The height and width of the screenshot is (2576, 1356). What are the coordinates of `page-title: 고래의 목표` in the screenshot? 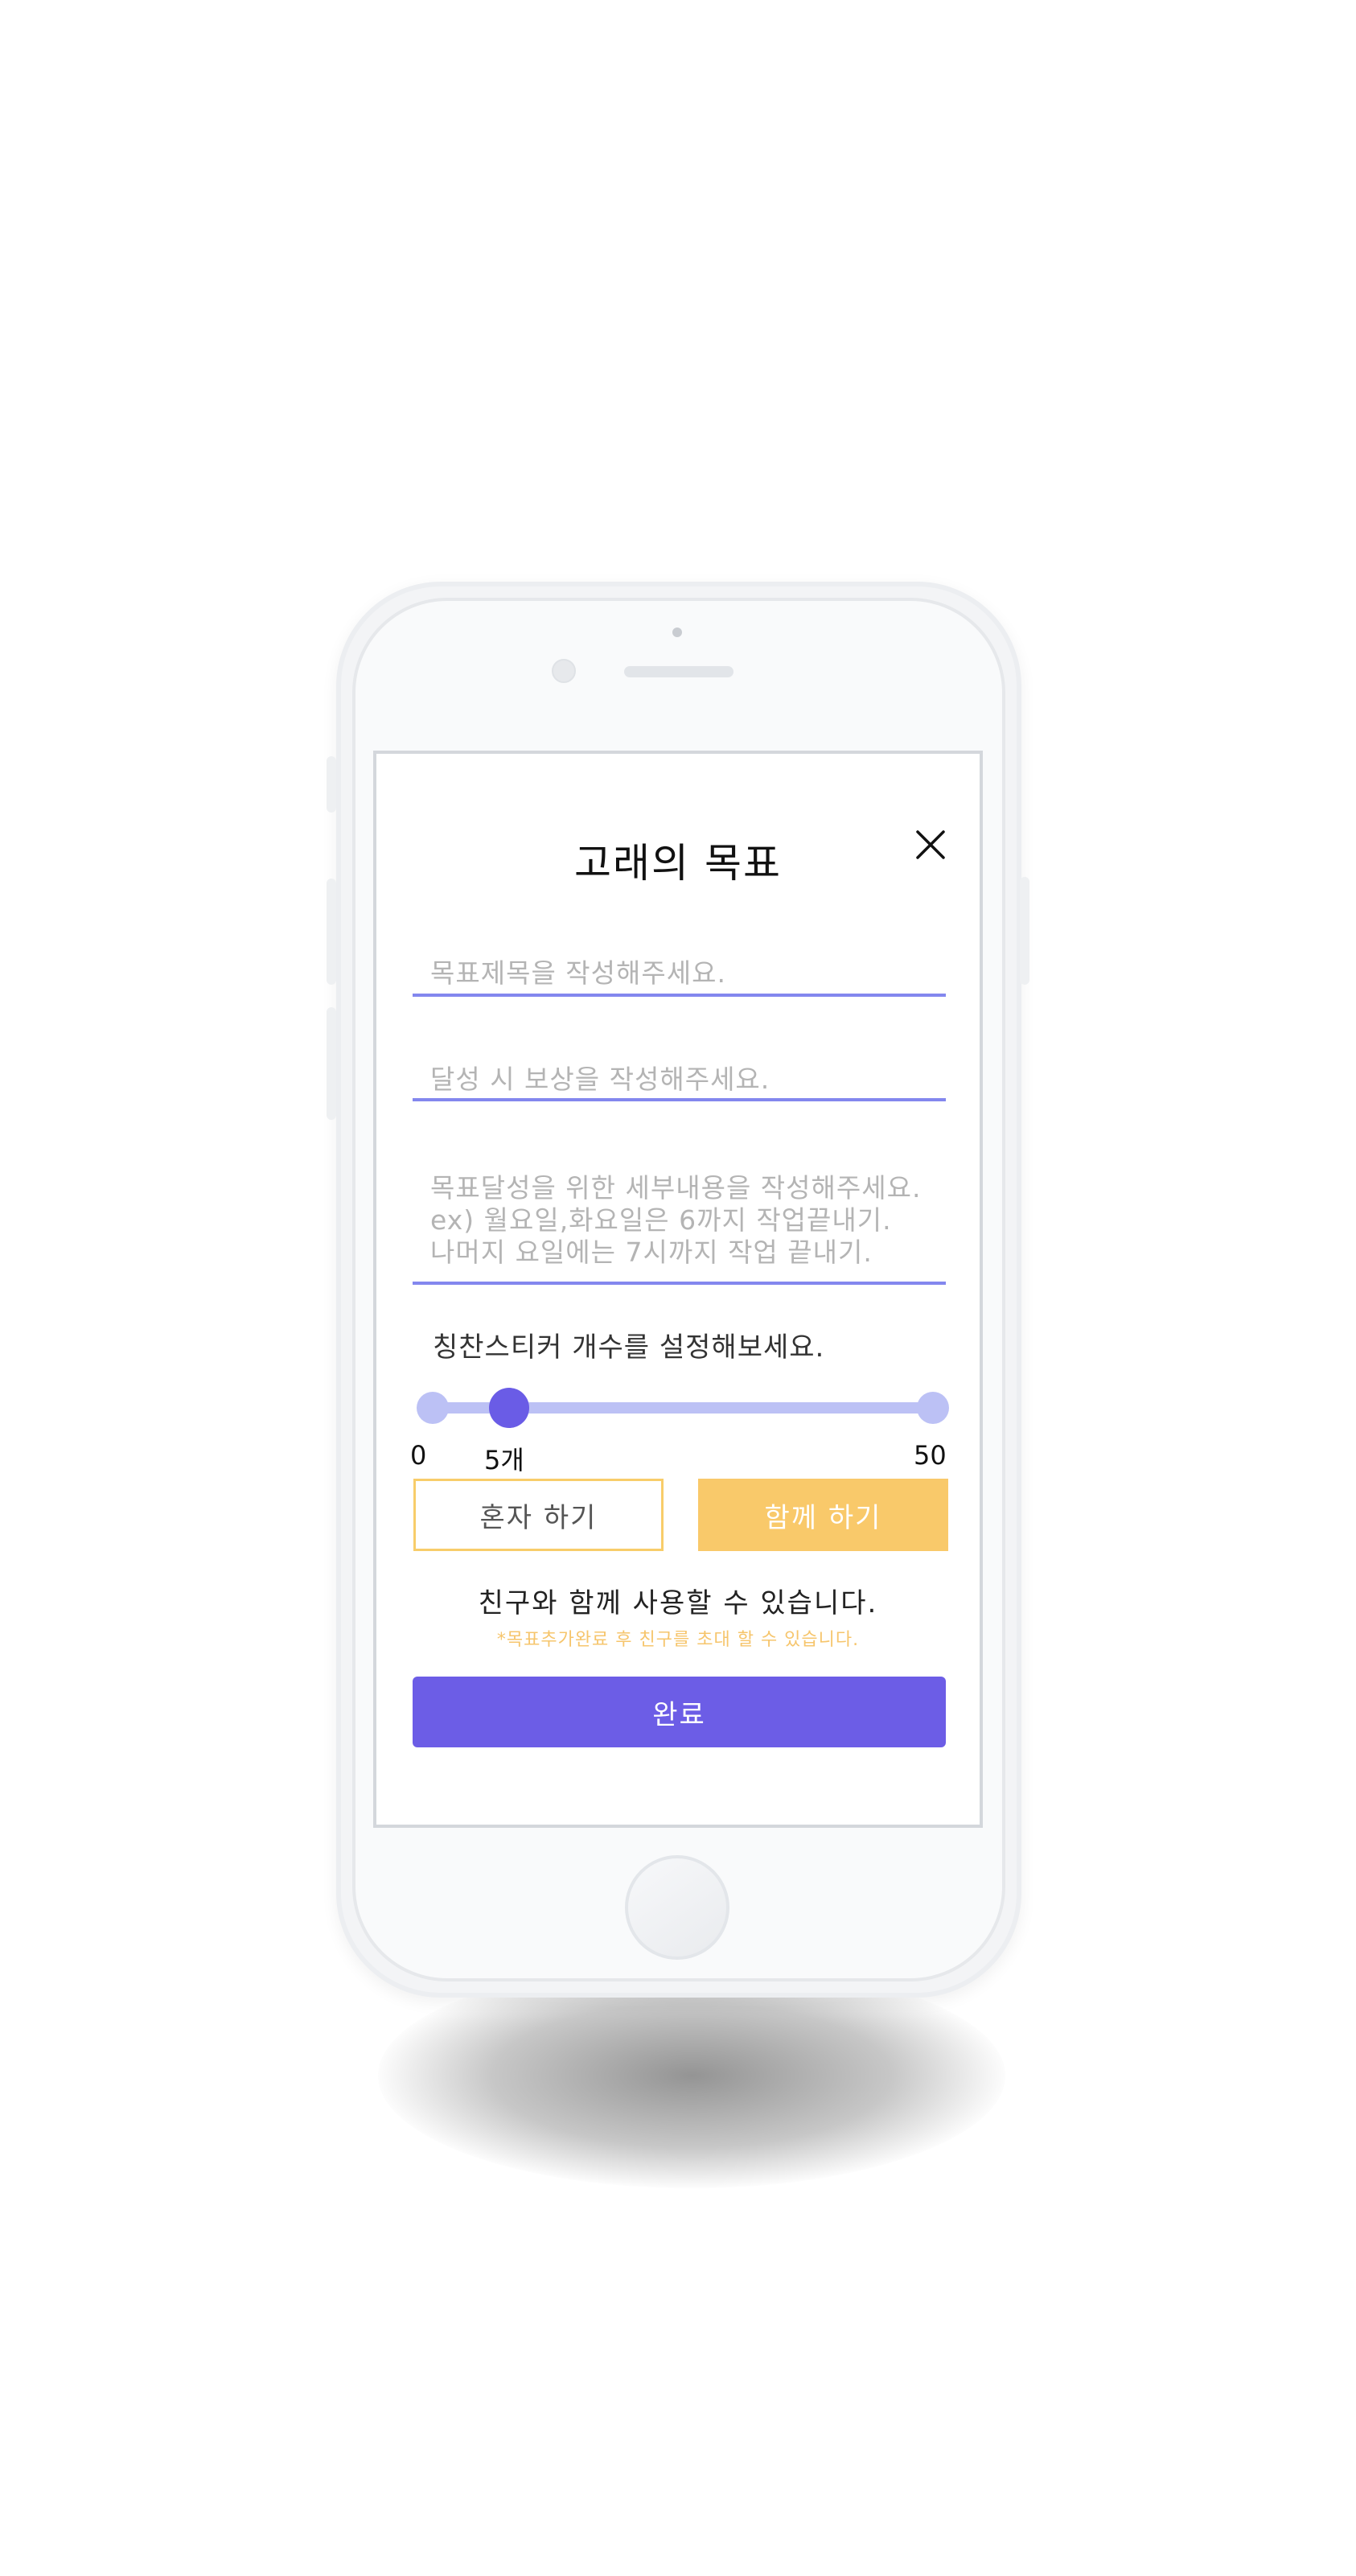 It's located at (678, 863).